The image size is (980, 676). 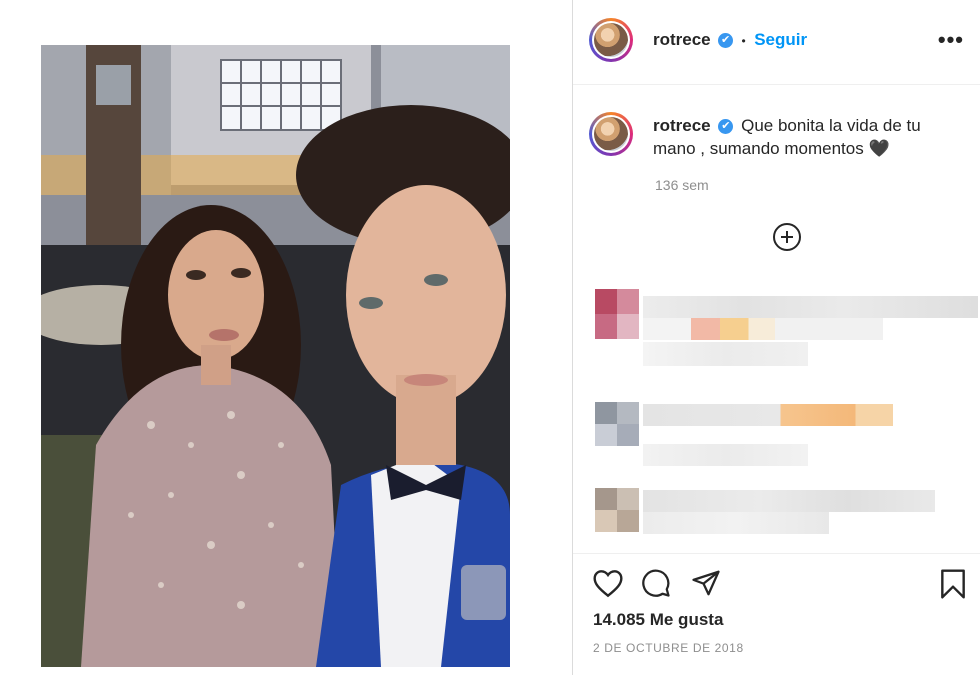 I want to click on author-line: rotrece ✔ • Seguir, so click(x=730, y=40).